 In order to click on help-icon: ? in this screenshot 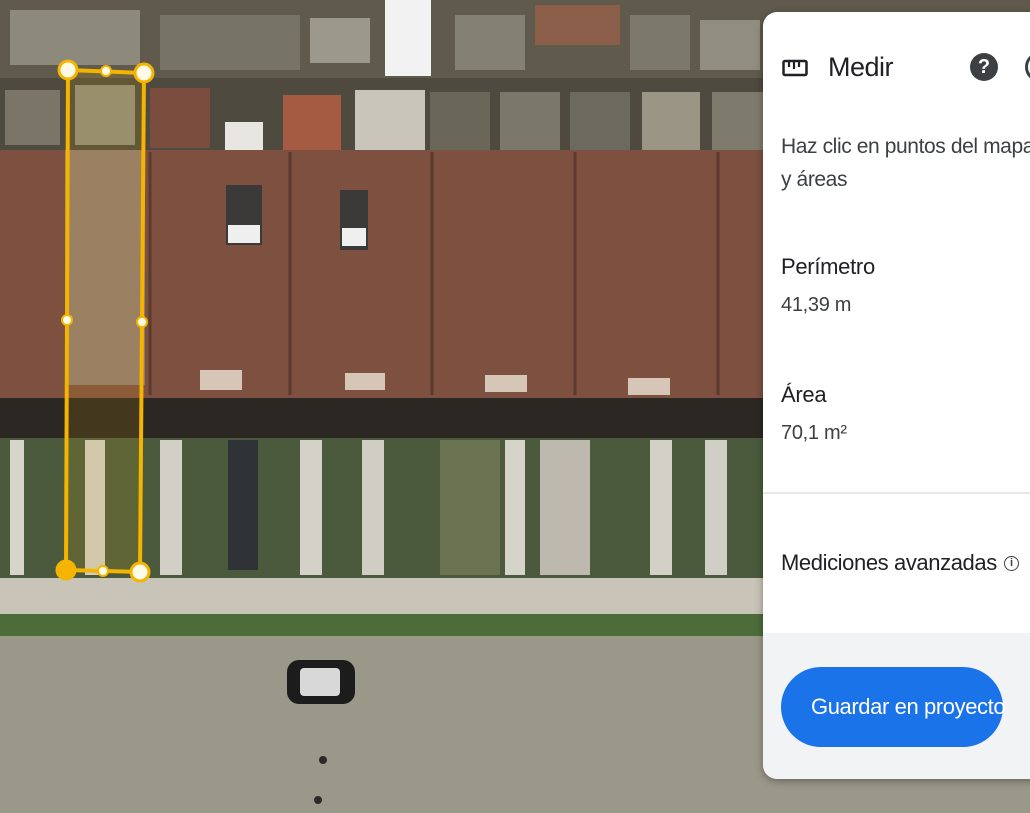, I will do `click(984, 67)`.